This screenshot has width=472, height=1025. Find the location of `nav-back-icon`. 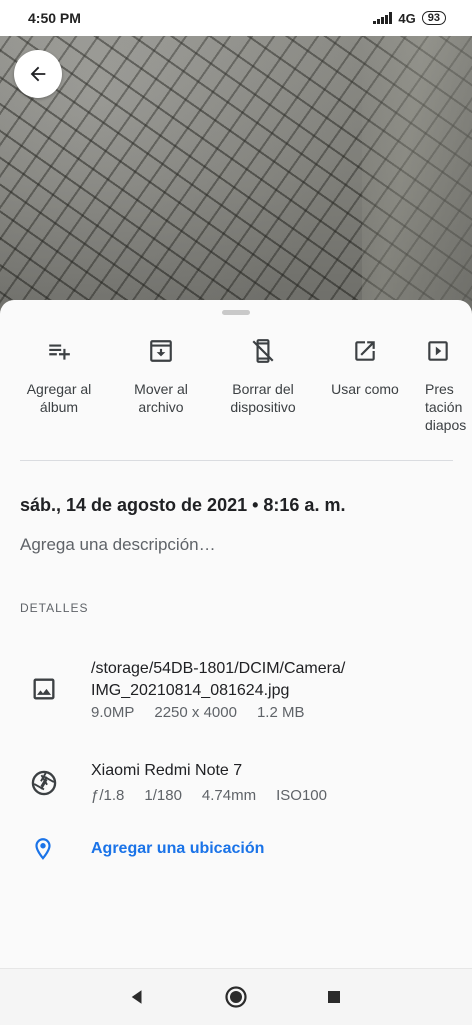

nav-back-icon is located at coordinates (136, 997).